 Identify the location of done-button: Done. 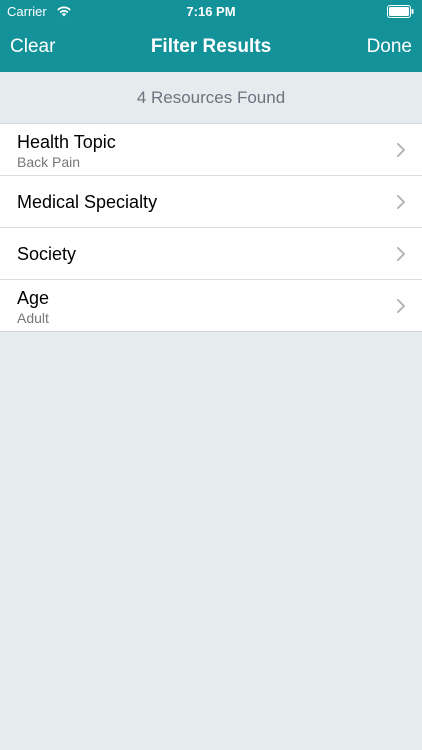
(389, 47).